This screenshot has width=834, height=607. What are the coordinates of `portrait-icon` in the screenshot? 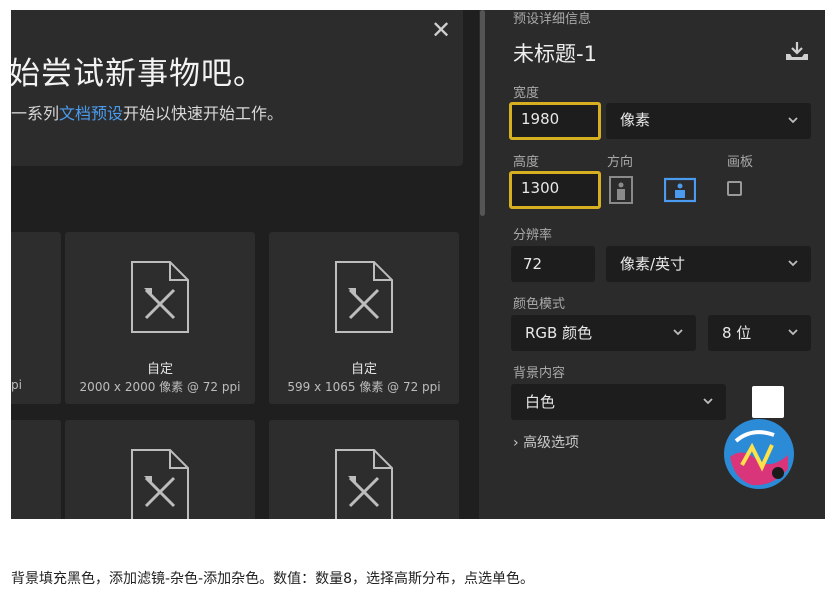 It's located at (621, 190).